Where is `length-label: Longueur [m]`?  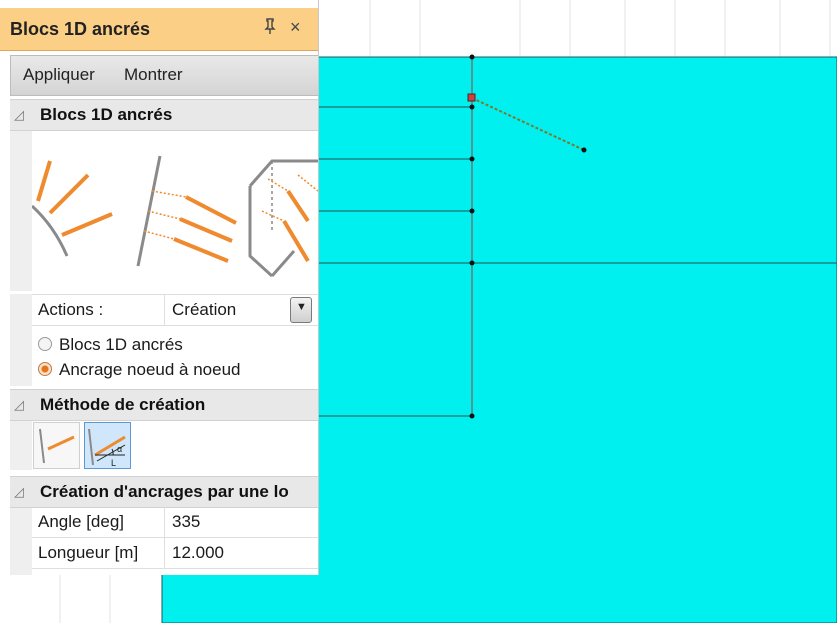 length-label: Longueur [m] is located at coordinates (88, 552).